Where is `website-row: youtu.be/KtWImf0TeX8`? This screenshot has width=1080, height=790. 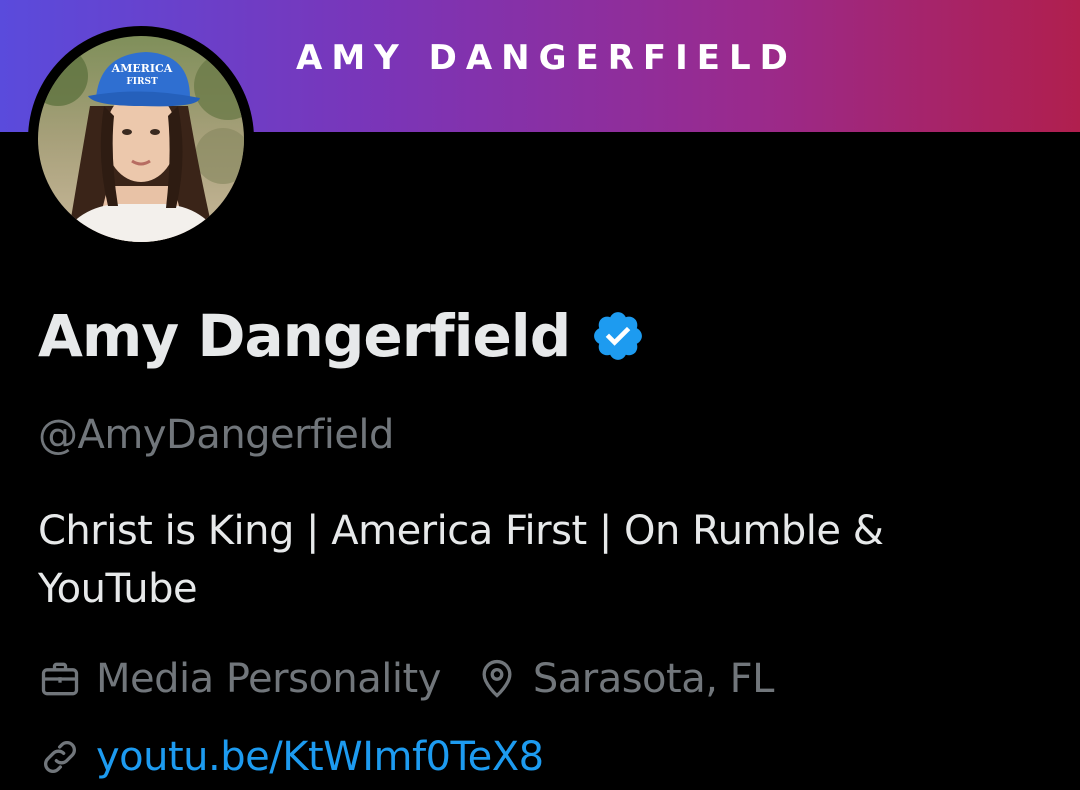 website-row: youtu.be/KtWImf0TeX8 is located at coordinates (291, 757).